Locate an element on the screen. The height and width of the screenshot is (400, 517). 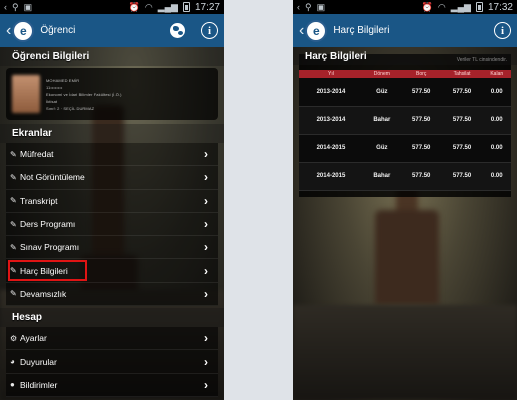
column-header-collection: Tahsilat is located at coordinates (462, 74).